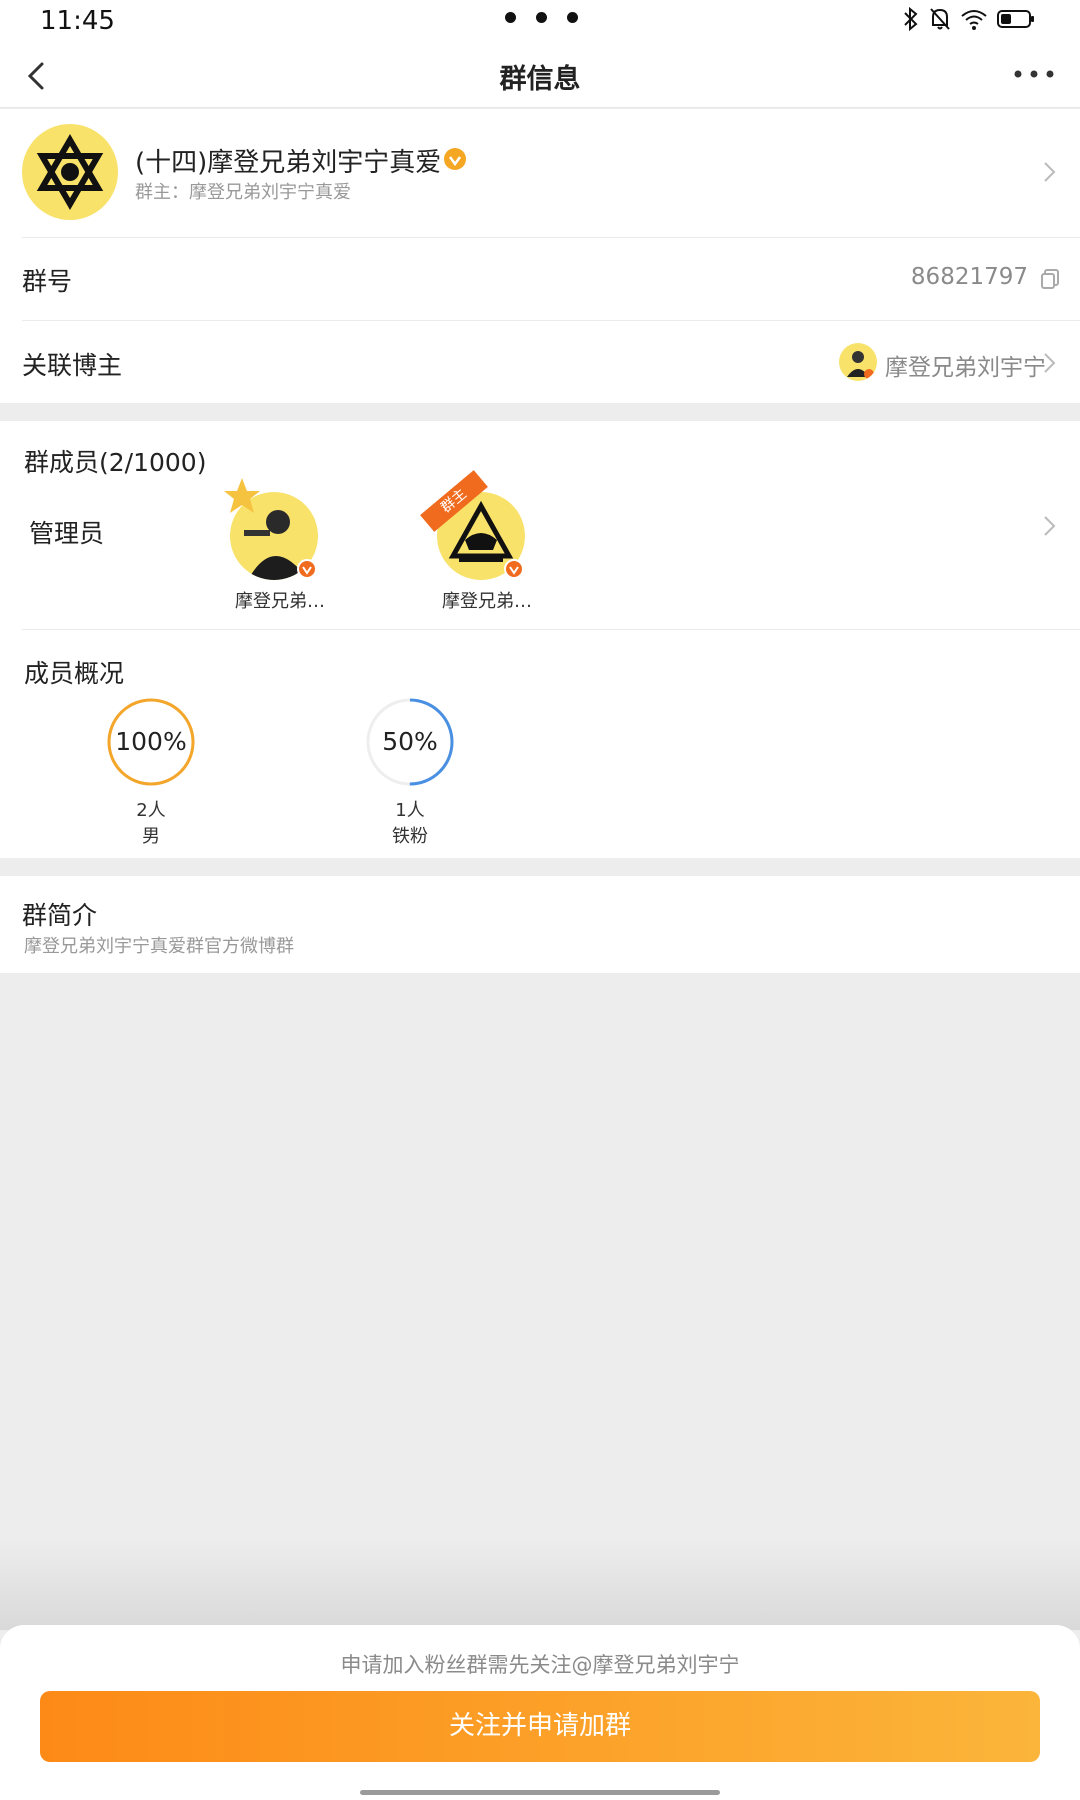 This screenshot has width=1080, height=1800. I want to click on nav-bar: 群信息, so click(540, 76).